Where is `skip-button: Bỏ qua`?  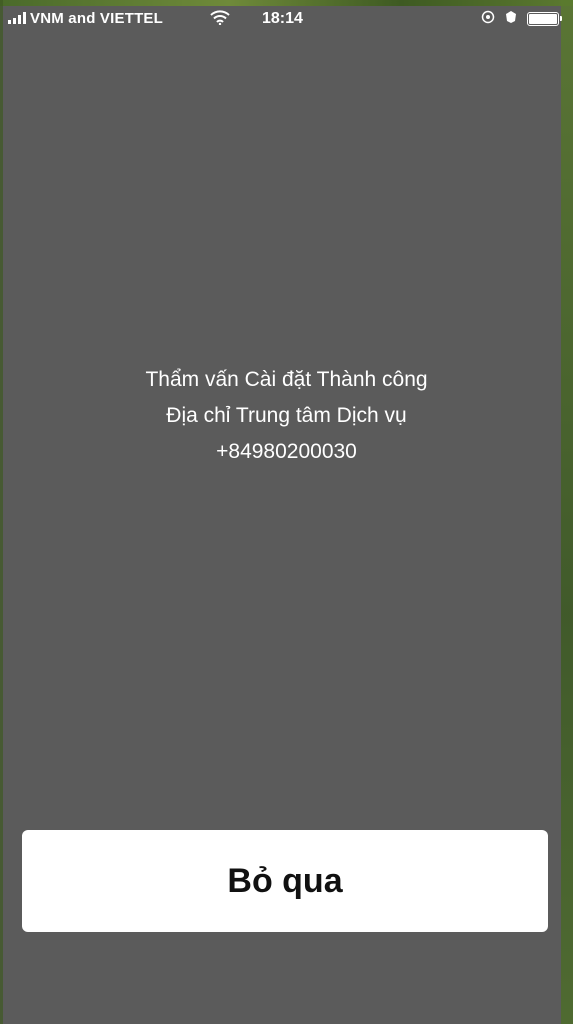 skip-button: Bỏ qua is located at coordinates (285, 881).